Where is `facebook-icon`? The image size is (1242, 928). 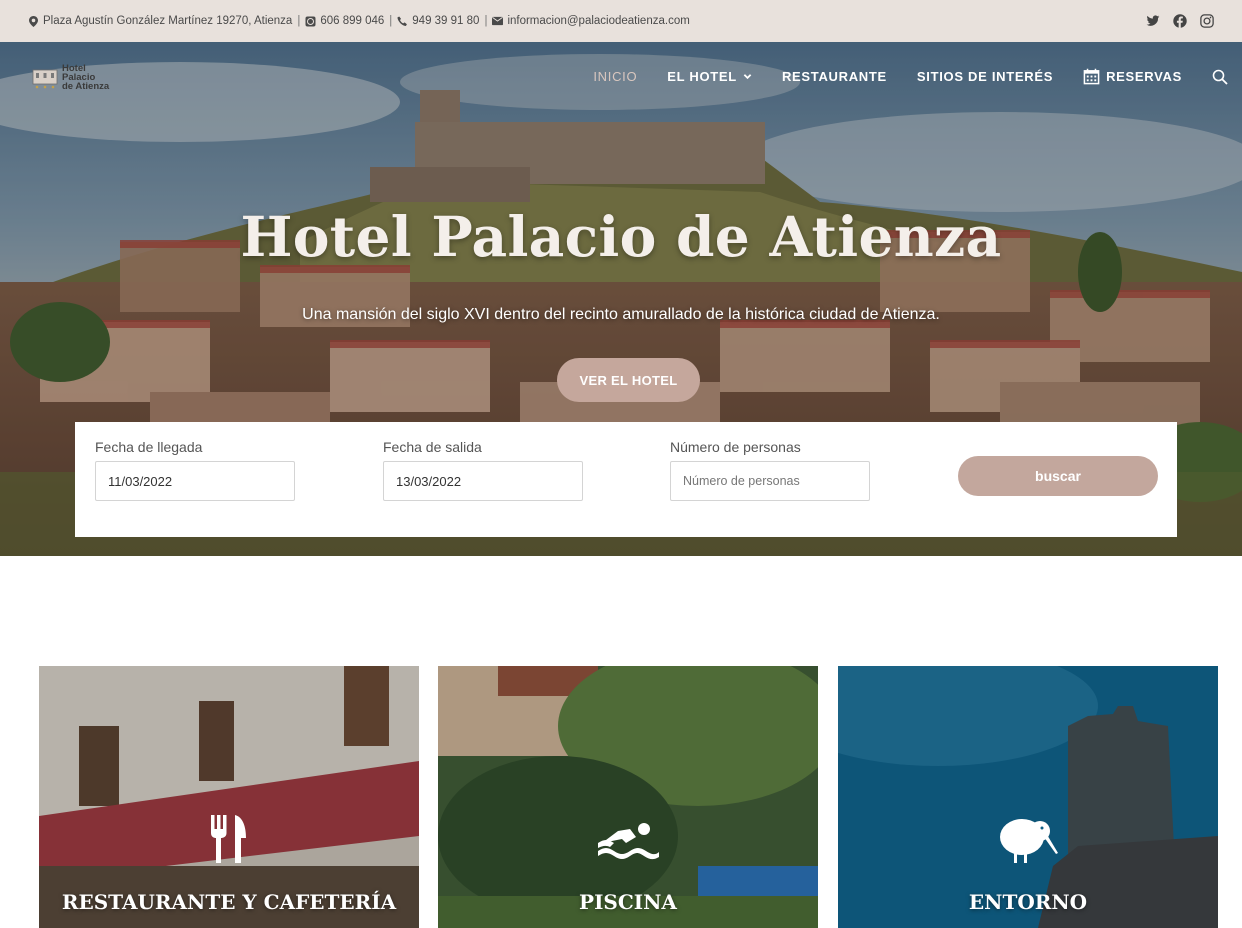
facebook-icon is located at coordinates (1180, 21).